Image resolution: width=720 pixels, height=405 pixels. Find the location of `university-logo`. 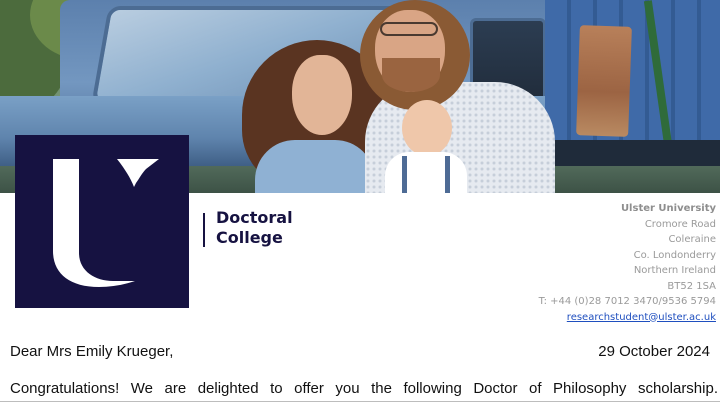

university-logo is located at coordinates (102, 221).